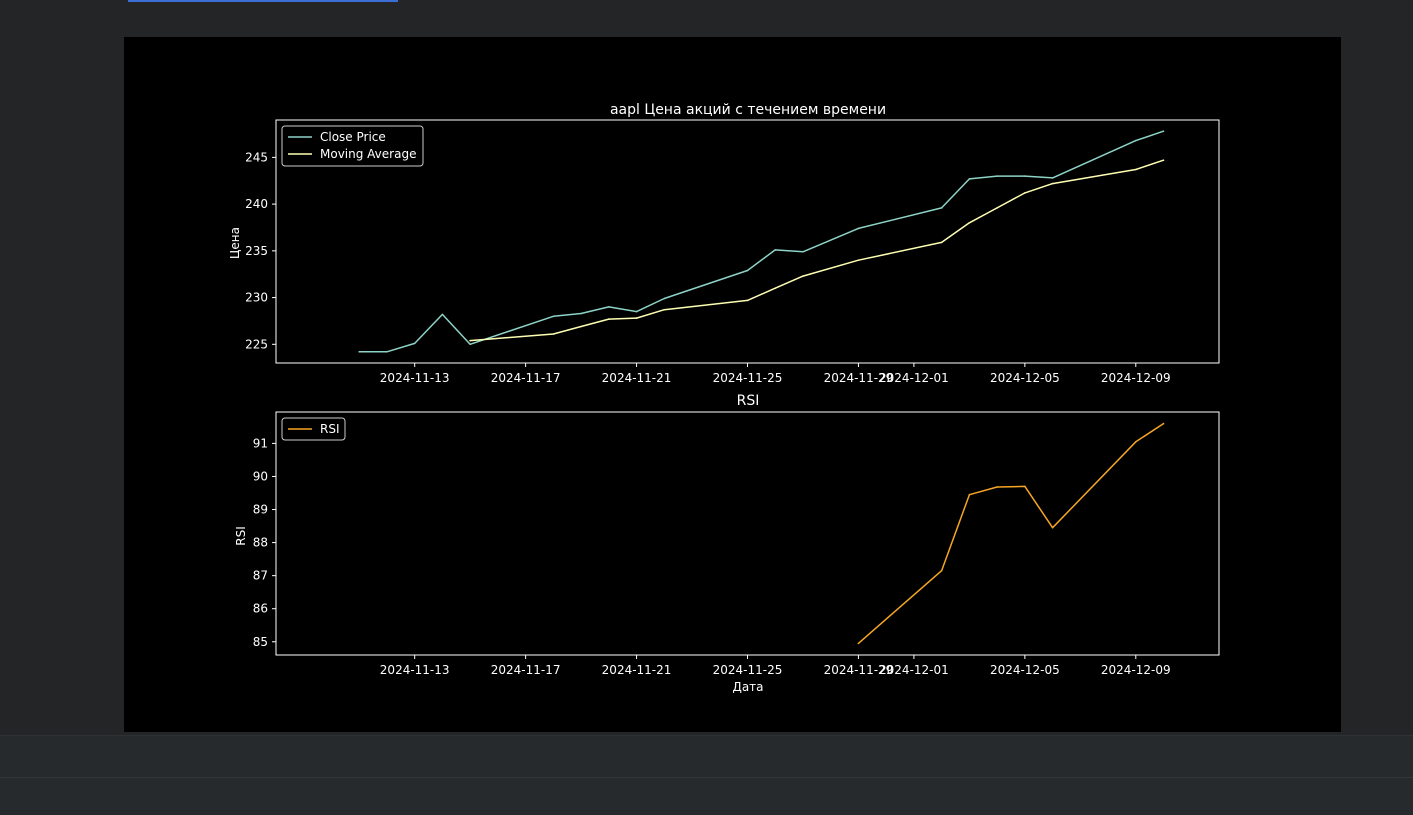  I want to click on rsi-y-tick-label: 87, so click(260, 576).